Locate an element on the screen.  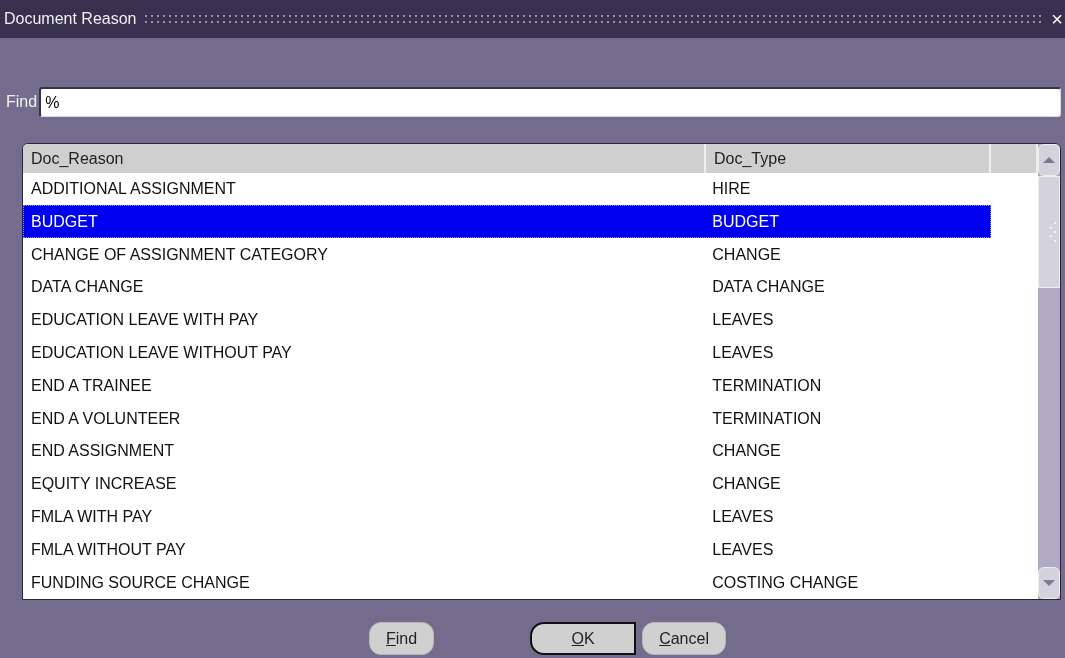
dialog-button: Cancel is located at coordinates (684, 638).